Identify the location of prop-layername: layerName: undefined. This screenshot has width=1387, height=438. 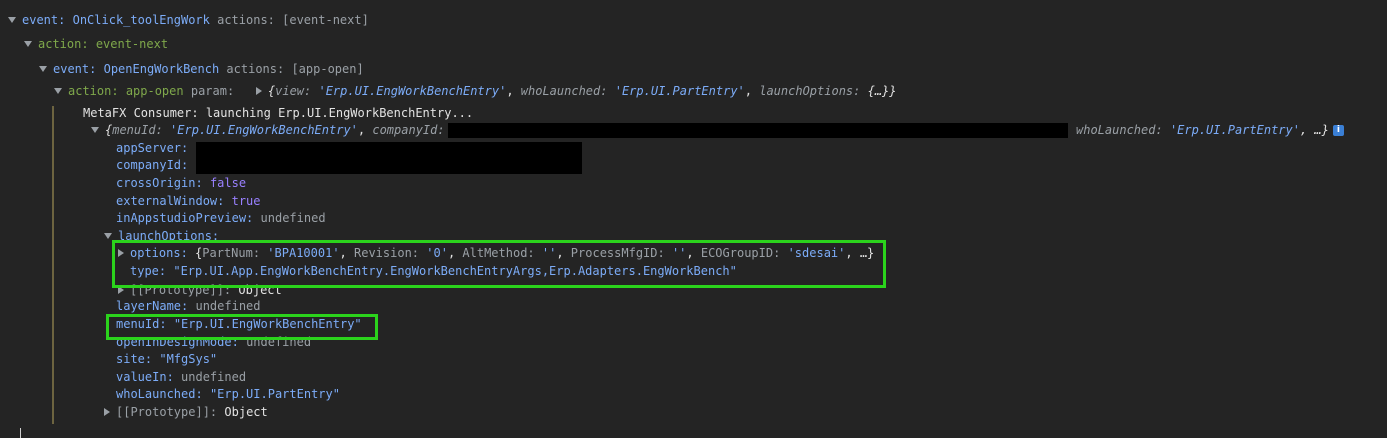
(188, 306).